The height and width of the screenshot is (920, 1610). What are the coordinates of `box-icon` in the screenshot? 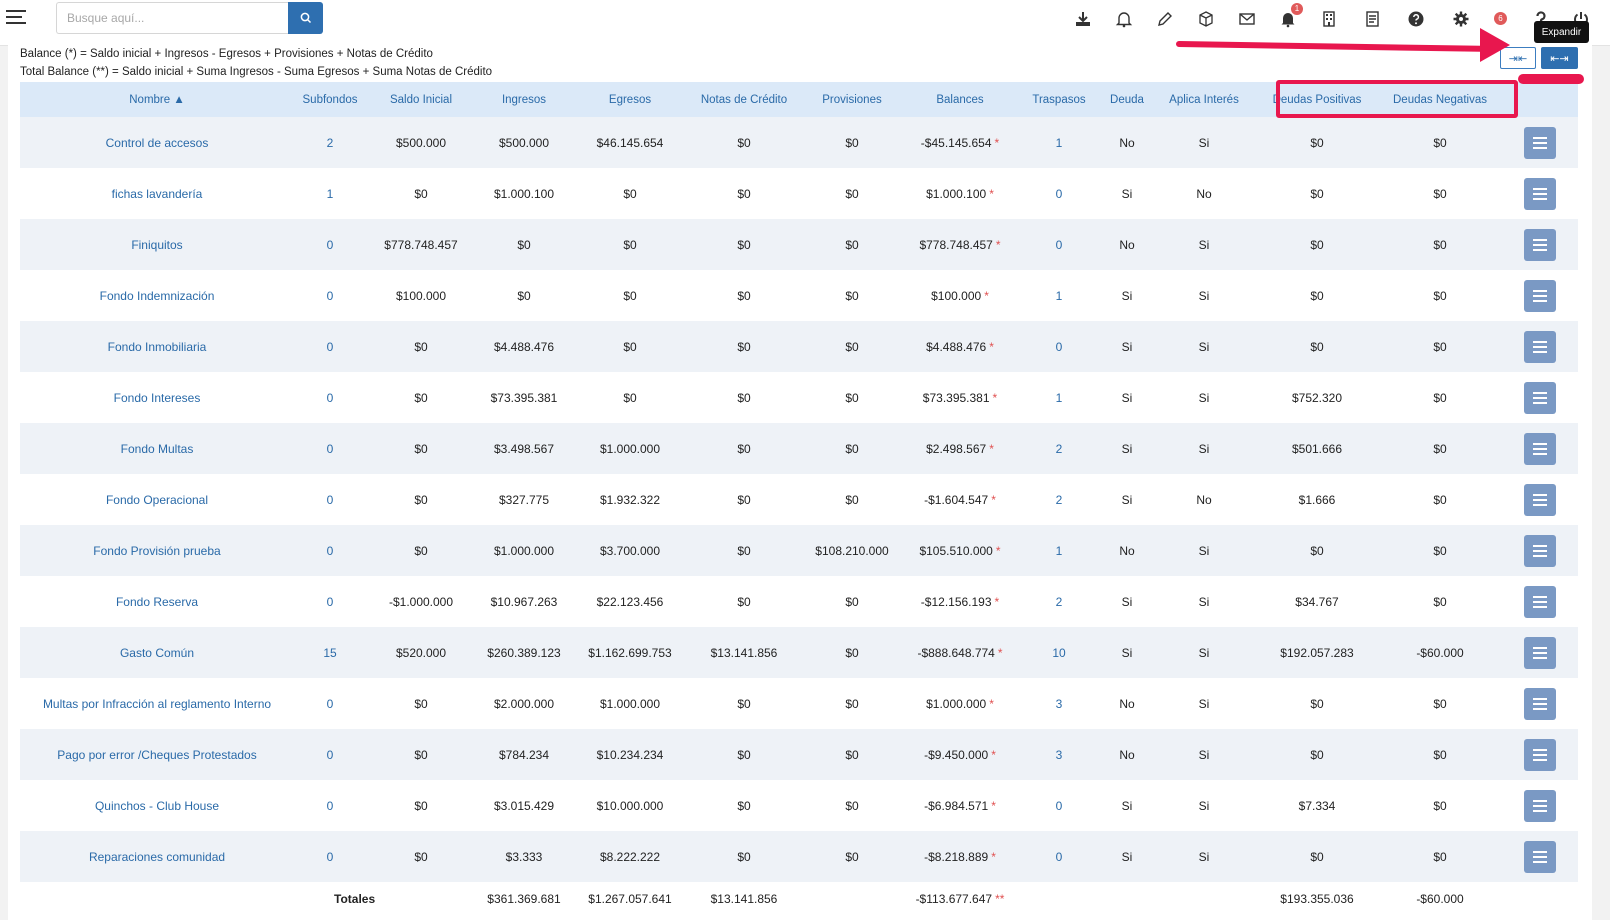 It's located at (1206, 19).